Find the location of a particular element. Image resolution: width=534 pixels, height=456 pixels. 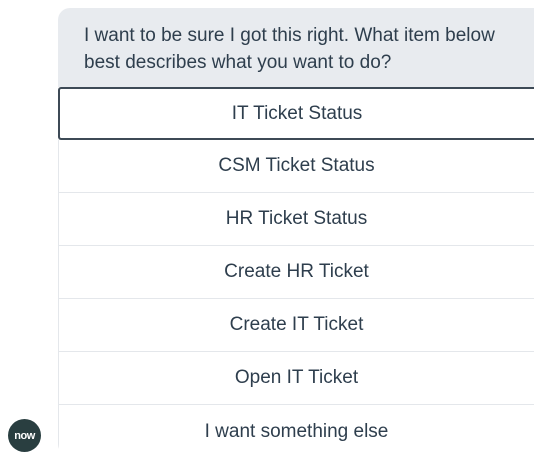

option-create-it-ticket: Create IT Ticket is located at coordinates (296, 325).